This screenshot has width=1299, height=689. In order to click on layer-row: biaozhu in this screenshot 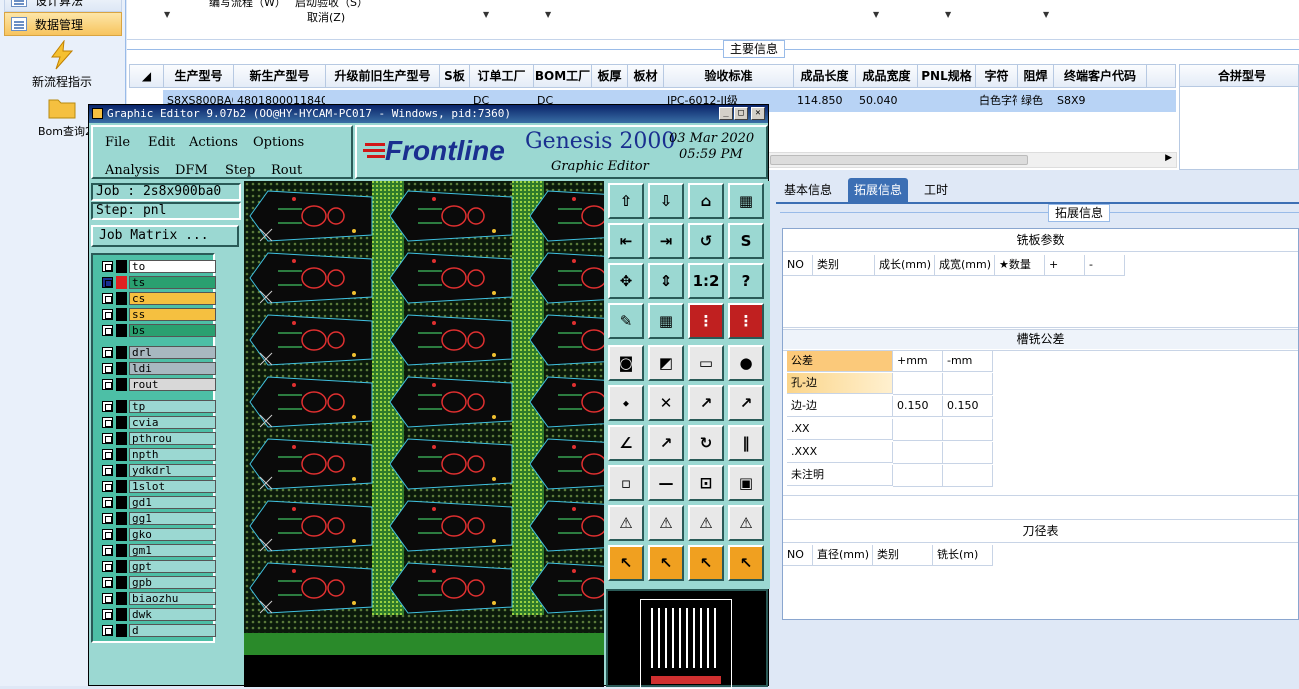, I will do `click(159, 598)`.